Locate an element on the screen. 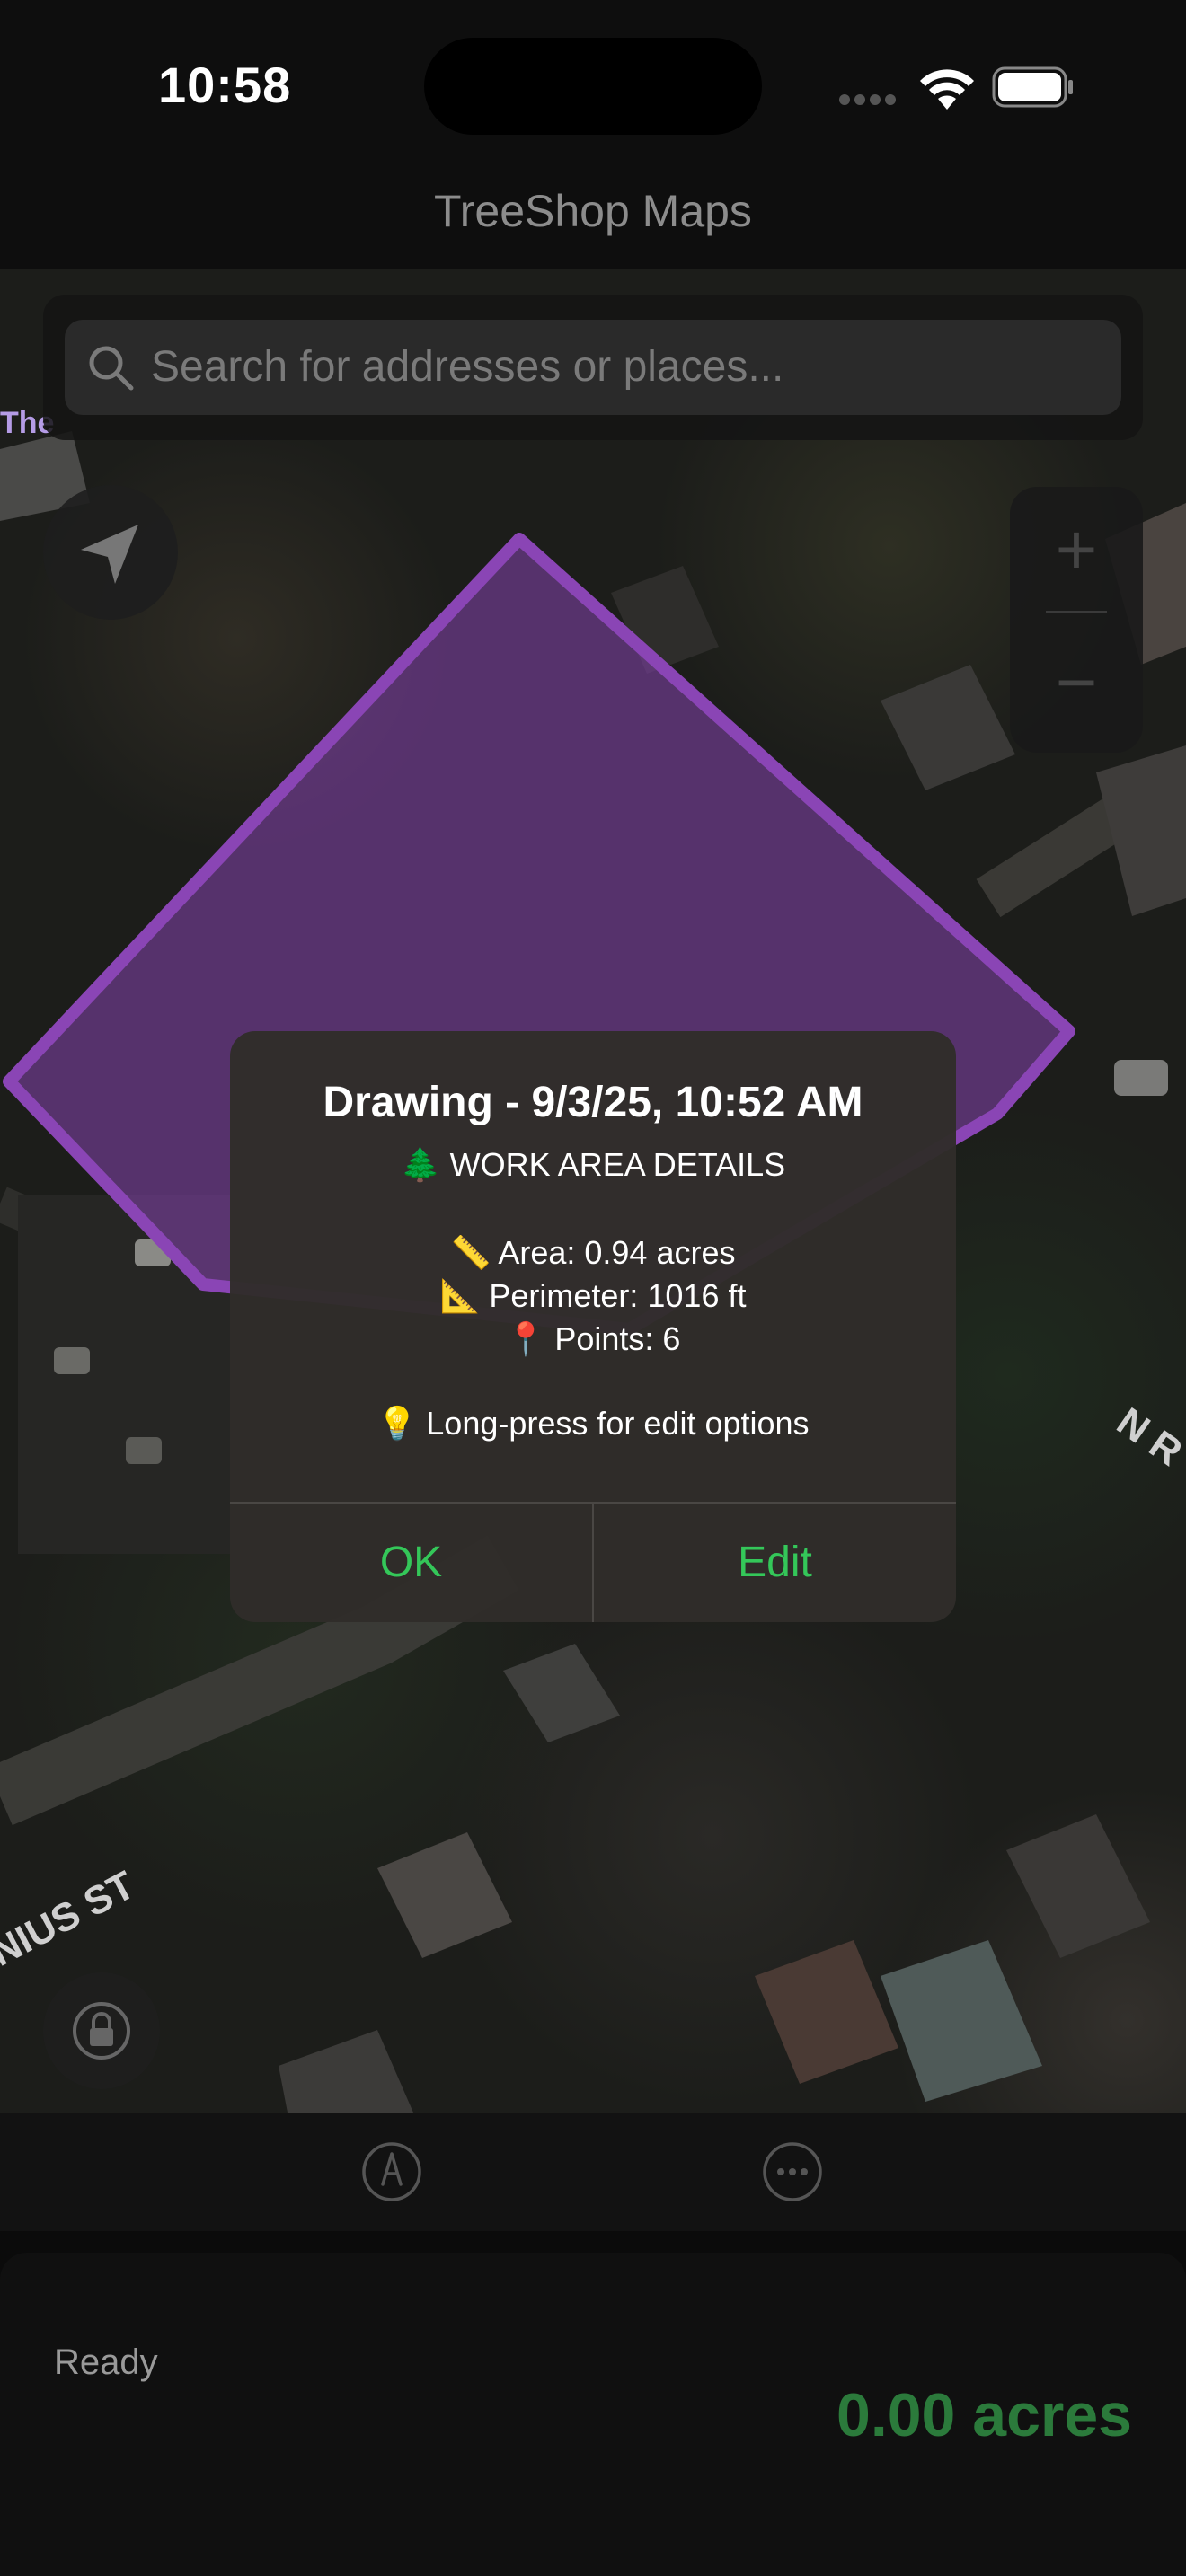 The width and height of the screenshot is (1186, 2576). more-options-icon is located at coordinates (792, 2171).